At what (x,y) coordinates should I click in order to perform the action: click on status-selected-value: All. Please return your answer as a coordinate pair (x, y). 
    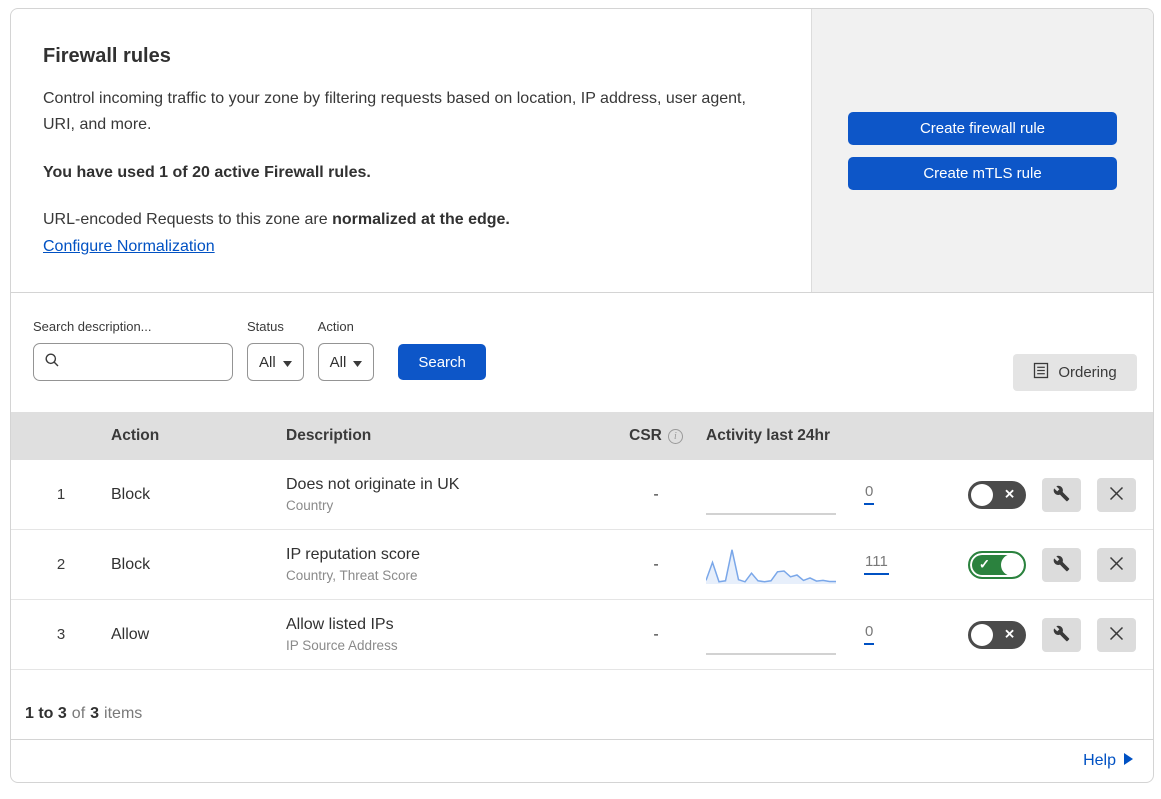
    Looking at the image, I should click on (267, 362).